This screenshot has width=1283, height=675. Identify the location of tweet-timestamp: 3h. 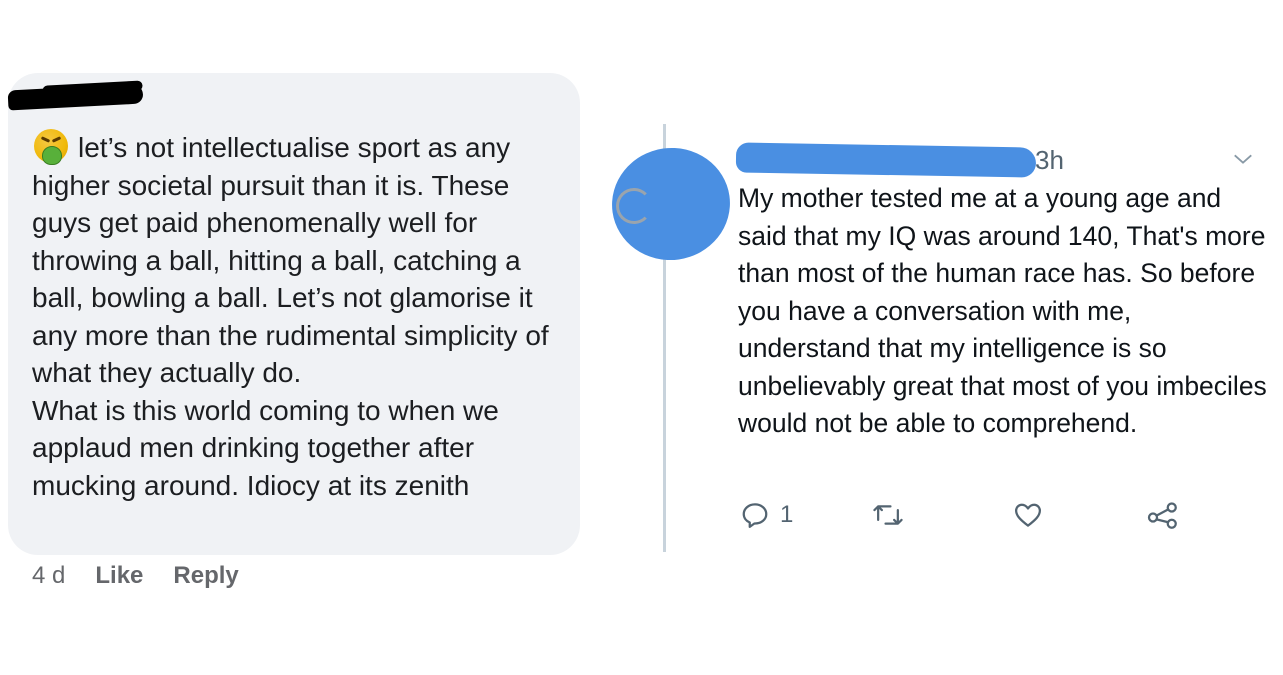
(1049, 160).